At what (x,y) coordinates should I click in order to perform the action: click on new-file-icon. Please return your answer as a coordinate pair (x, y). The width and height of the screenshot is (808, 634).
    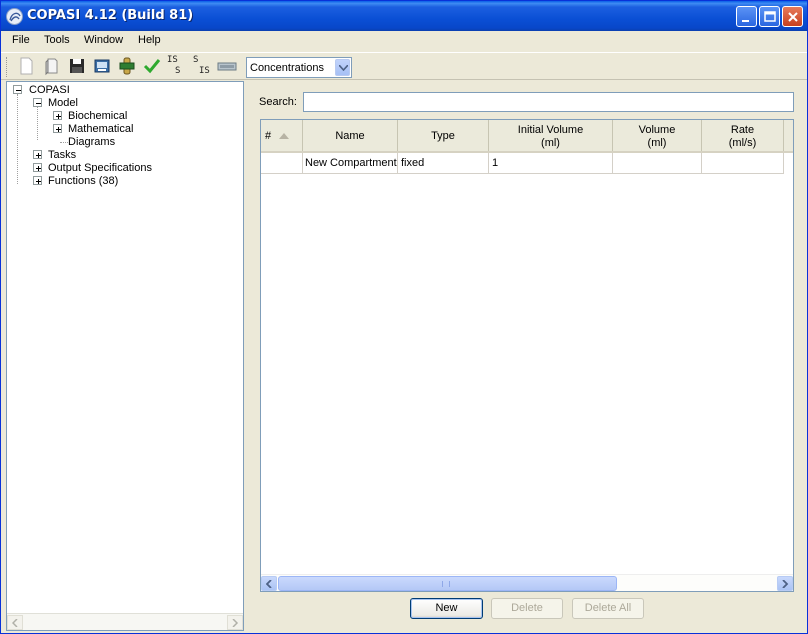
    Looking at the image, I should click on (26, 66).